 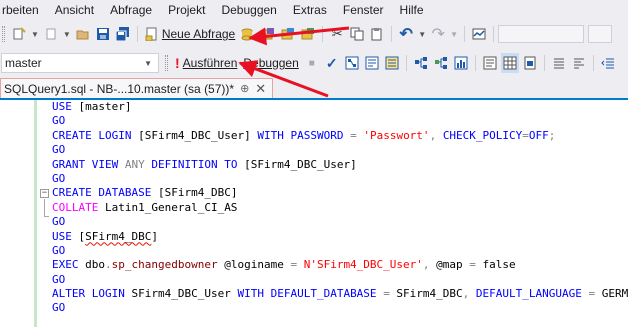 What do you see at coordinates (421, 63) in the screenshot?
I see `include-actual-plan-icon` at bounding box center [421, 63].